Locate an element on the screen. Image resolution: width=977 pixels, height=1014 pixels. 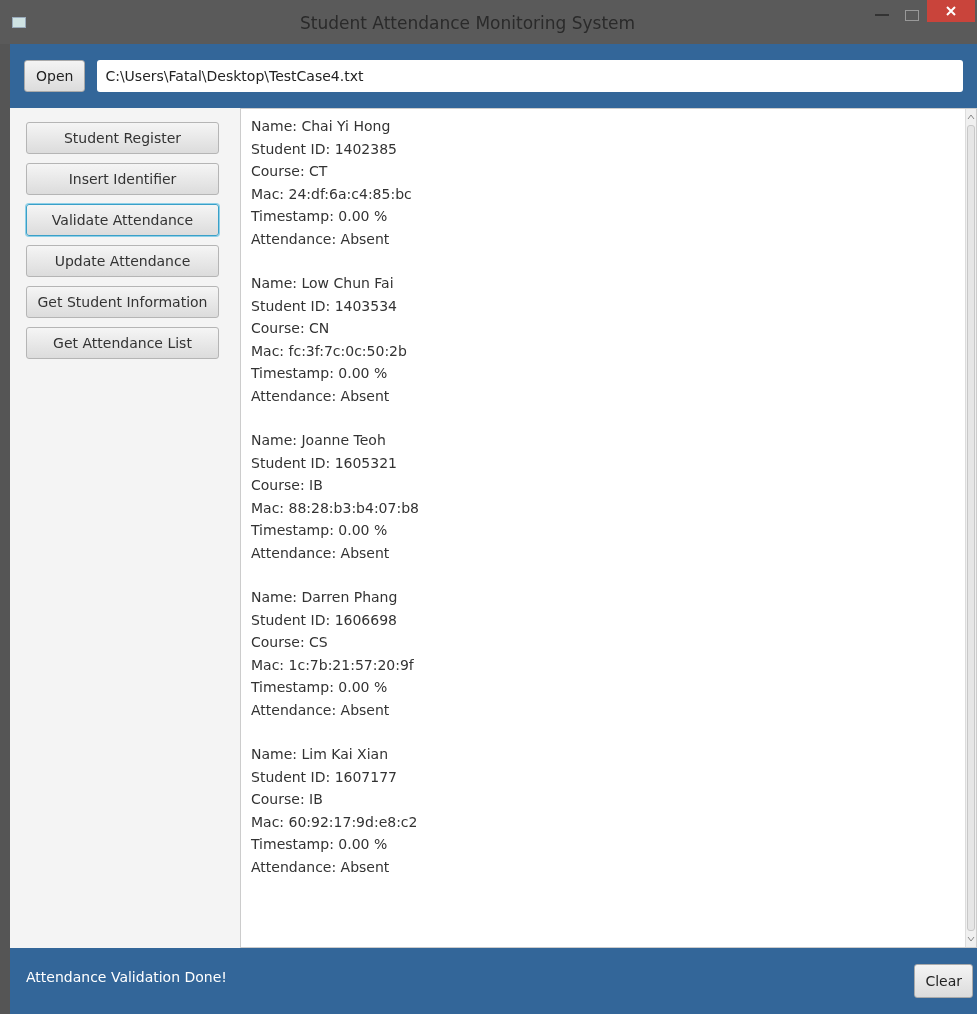
record-line: Mac: 1c:7b:21:57:20:9f is located at coordinates (332, 665).